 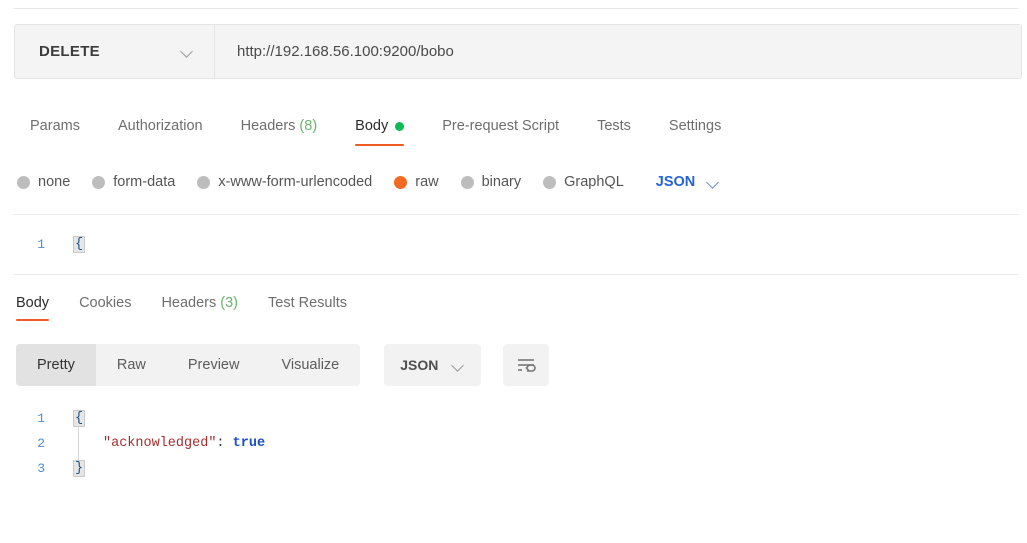 What do you see at coordinates (69, 51) in the screenshot?
I see `http-method-label: DELETE` at bounding box center [69, 51].